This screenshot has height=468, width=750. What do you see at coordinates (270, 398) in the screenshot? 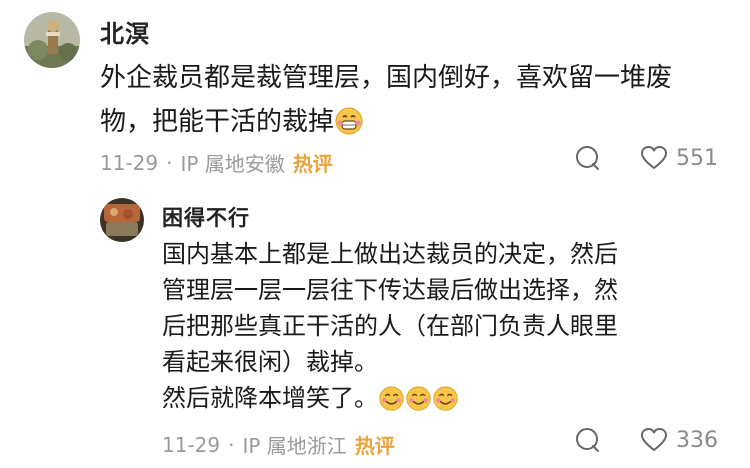
I see `comment-line: 然后就降本增笑了。` at bounding box center [270, 398].